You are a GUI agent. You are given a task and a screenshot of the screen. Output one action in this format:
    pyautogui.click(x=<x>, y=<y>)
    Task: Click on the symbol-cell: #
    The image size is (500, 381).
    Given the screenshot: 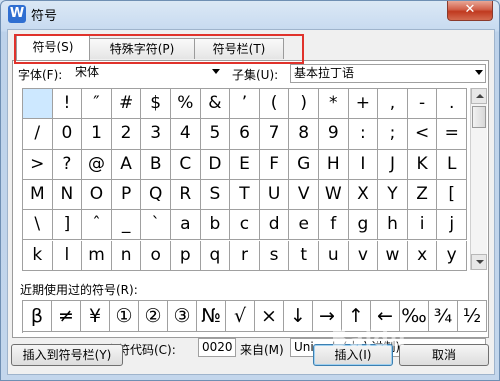 What is the action you would take?
    pyautogui.click(x=126, y=104)
    